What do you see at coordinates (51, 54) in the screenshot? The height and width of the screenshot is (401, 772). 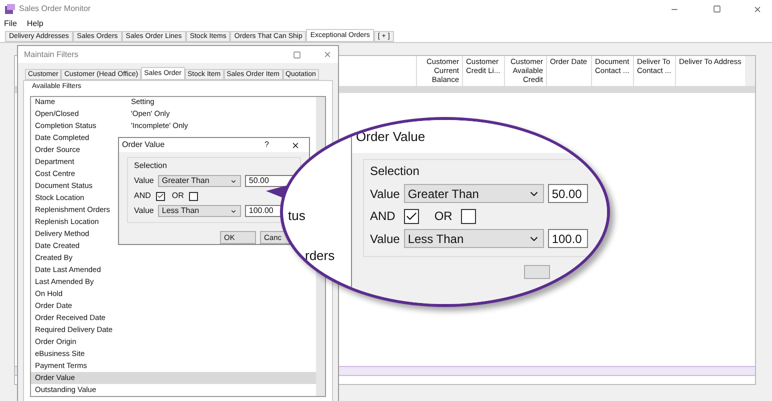 I see `dialog-title: Maintain Filters` at bounding box center [51, 54].